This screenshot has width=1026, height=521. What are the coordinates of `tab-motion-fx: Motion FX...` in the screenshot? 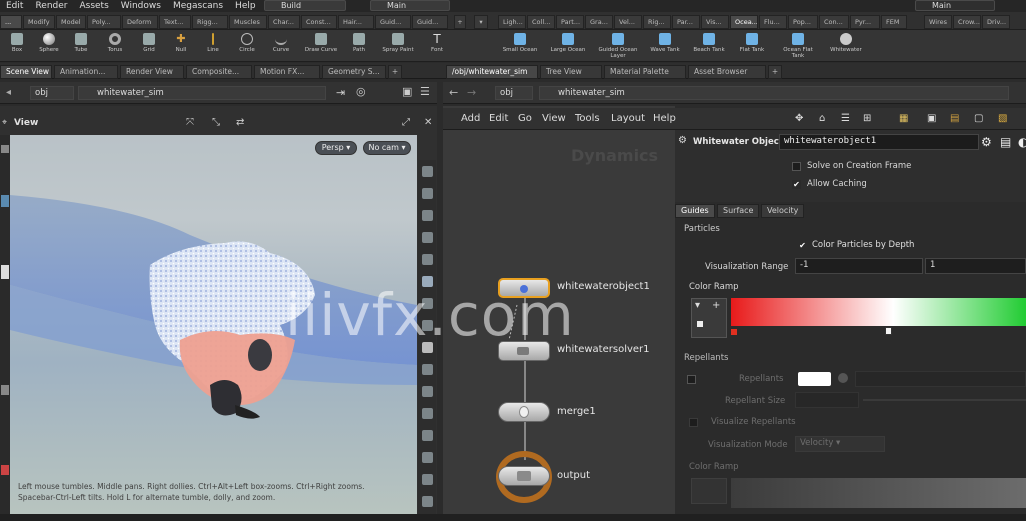 It's located at (287, 72).